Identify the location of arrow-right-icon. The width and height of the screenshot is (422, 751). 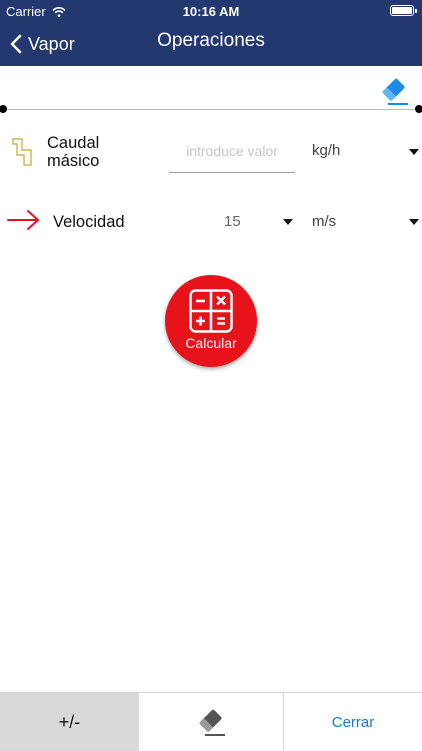
(23, 220).